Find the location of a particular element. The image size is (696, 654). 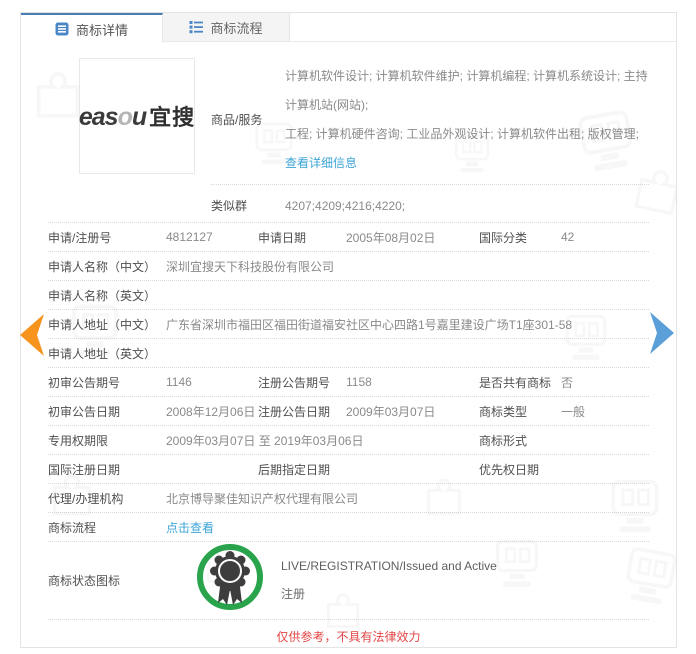

trademark-logo: easou 宜搜 is located at coordinates (137, 117).